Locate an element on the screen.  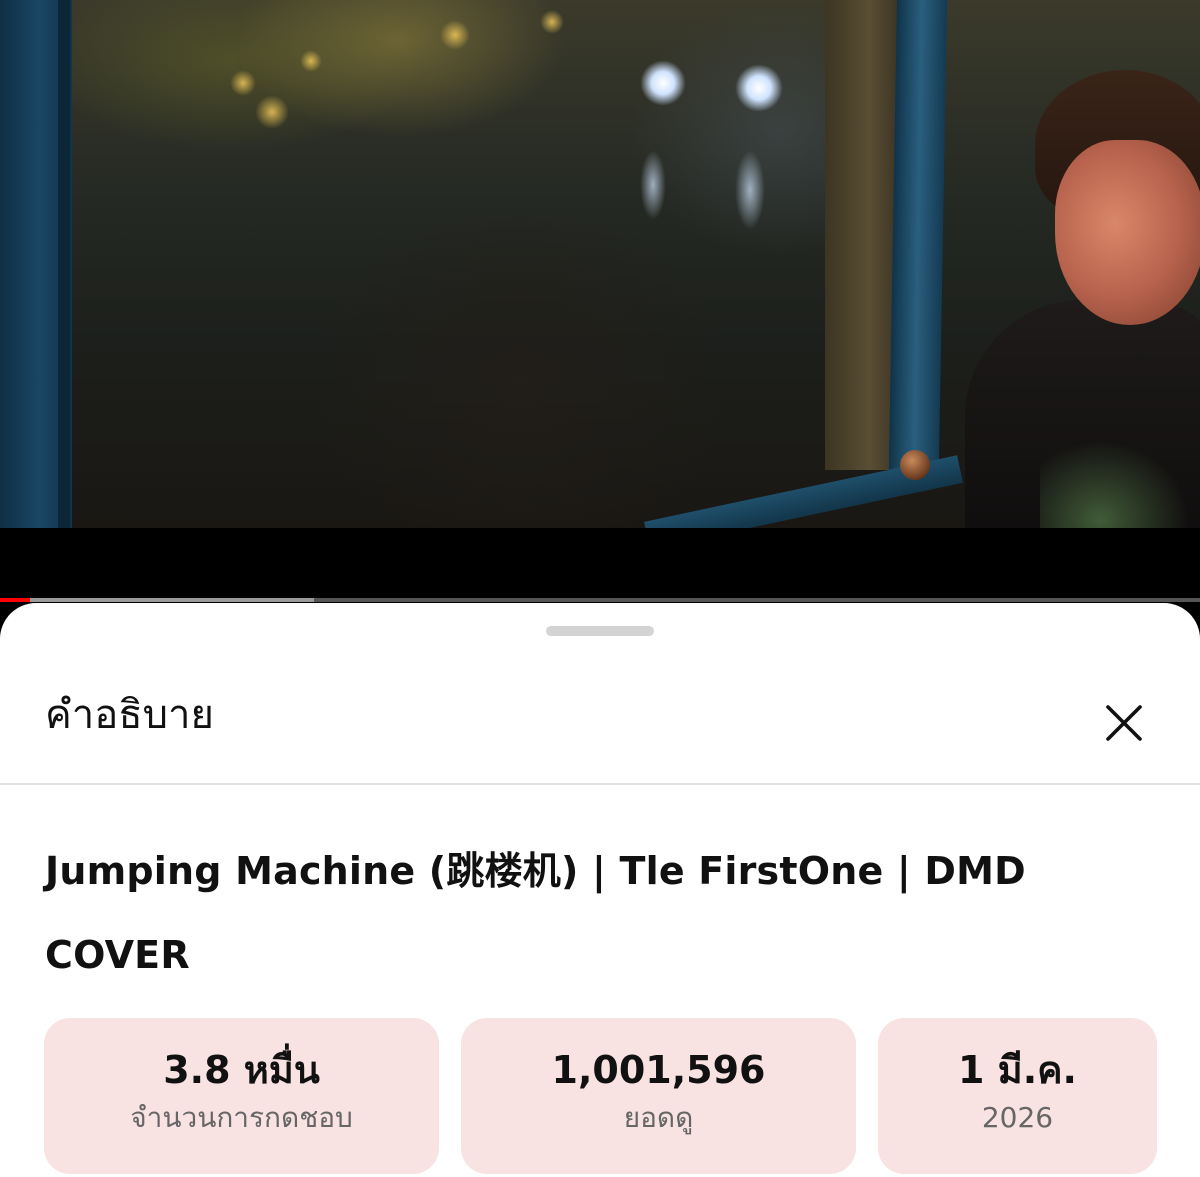
subject-face is located at coordinates (1127, 232).